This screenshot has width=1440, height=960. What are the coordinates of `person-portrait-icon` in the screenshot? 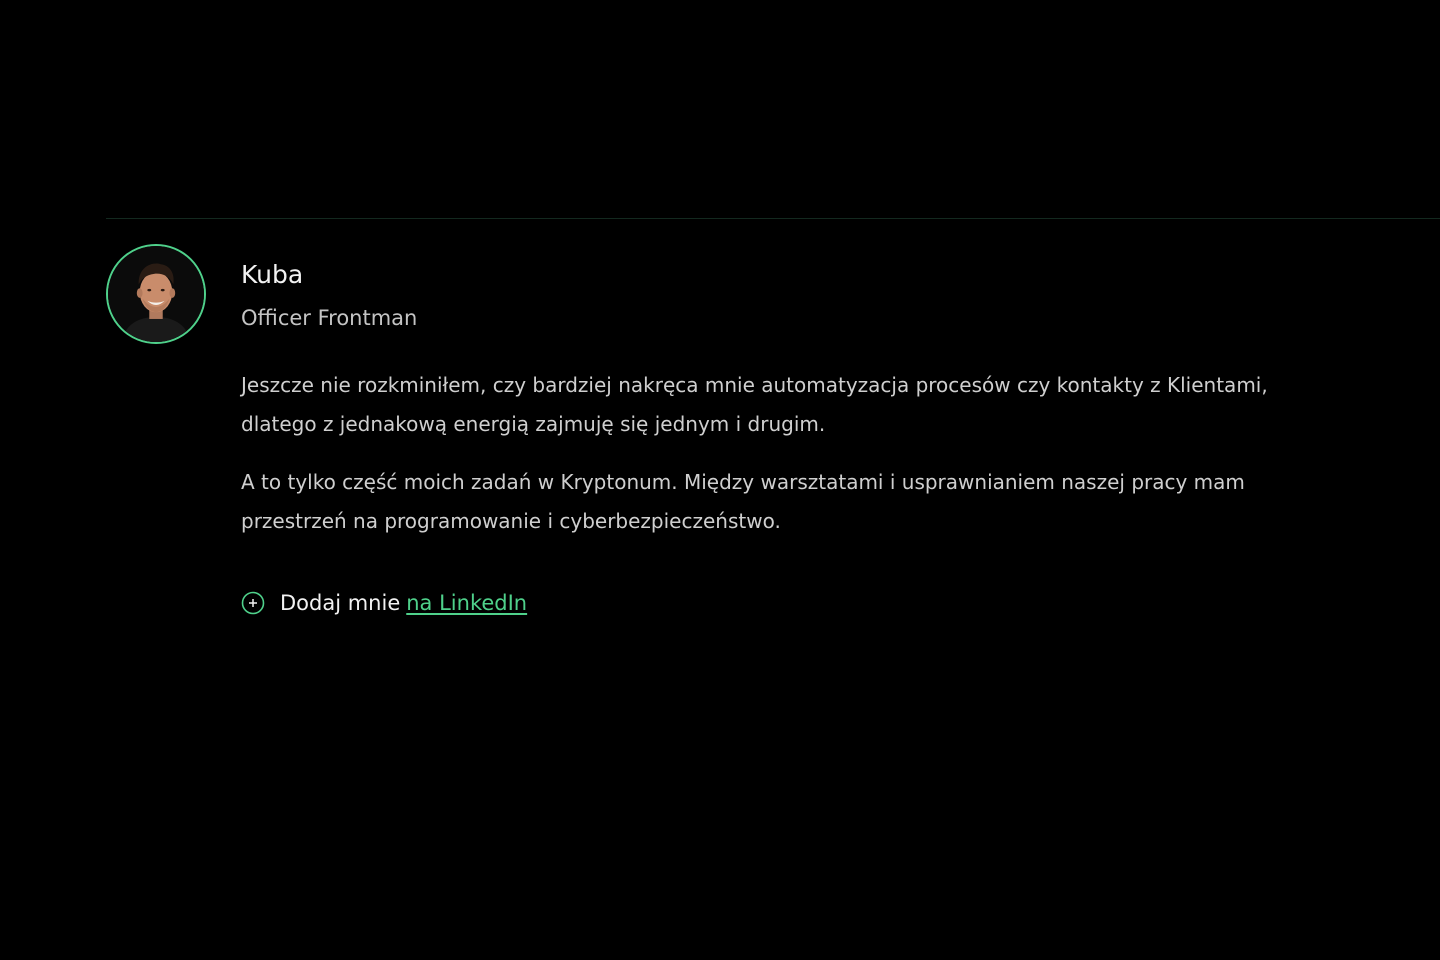 It's located at (156, 294).